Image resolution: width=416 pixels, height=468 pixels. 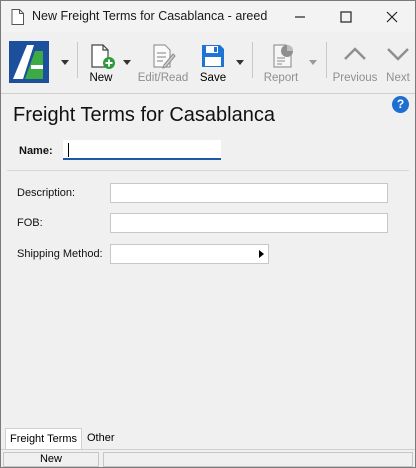 What do you see at coordinates (189, 254) in the screenshot?
I see `shipping-method-select` at bounding box center [189, 254].